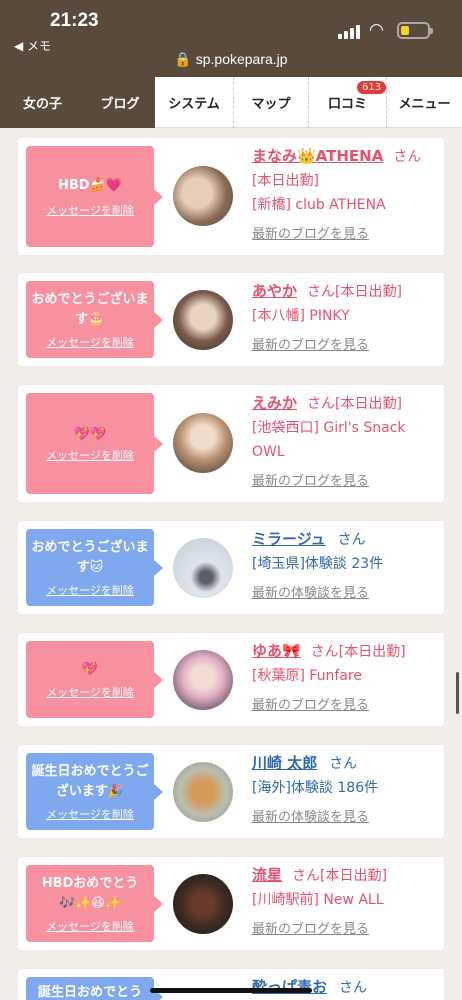 The height and width of the screenshot is (1000, 462). What do you see at coordinates (274, 291) in the screenshot?
I see `girl-name-link: あやか` at bounding box center [274, 291].